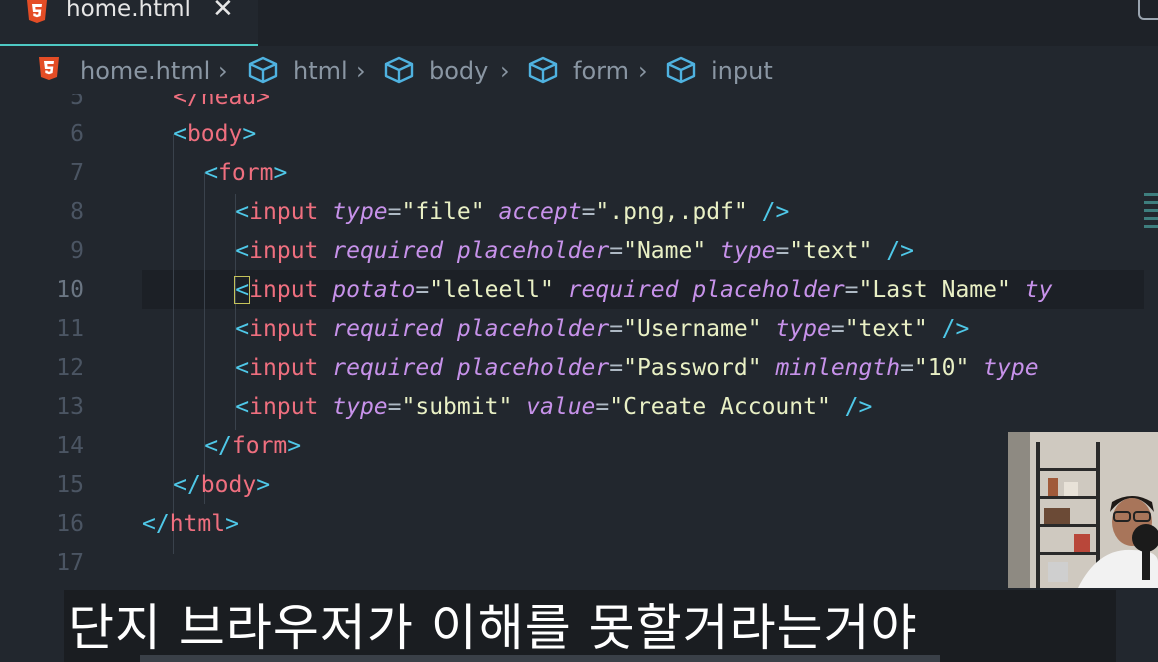  I want to click on code-line: <input type="file" accept=".png,.pdf" />, so click(512, 212).